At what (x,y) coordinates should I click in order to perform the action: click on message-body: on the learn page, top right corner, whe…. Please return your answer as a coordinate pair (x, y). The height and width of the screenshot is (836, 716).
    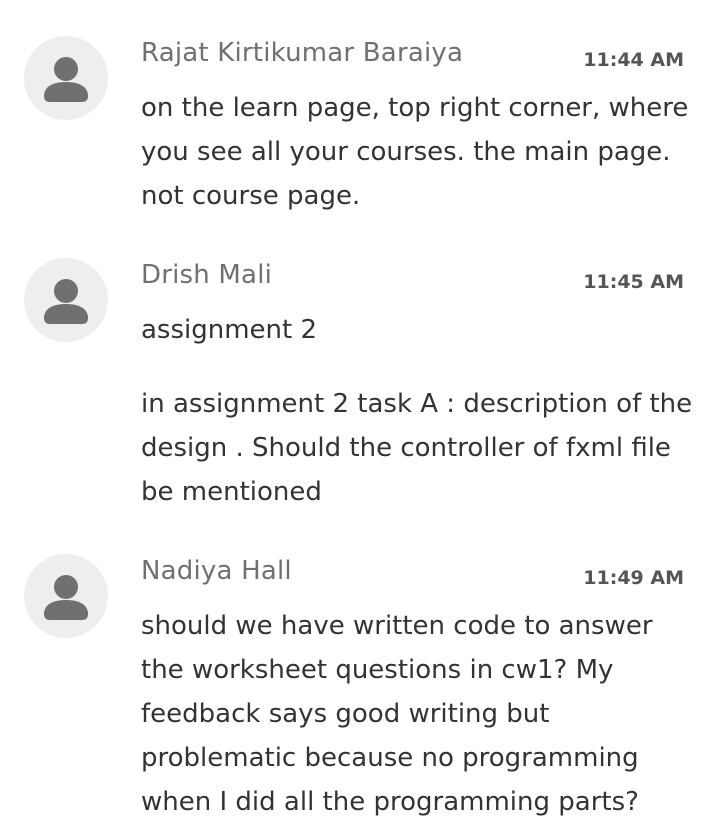
    Looking at the image, I should click on (421, 152).